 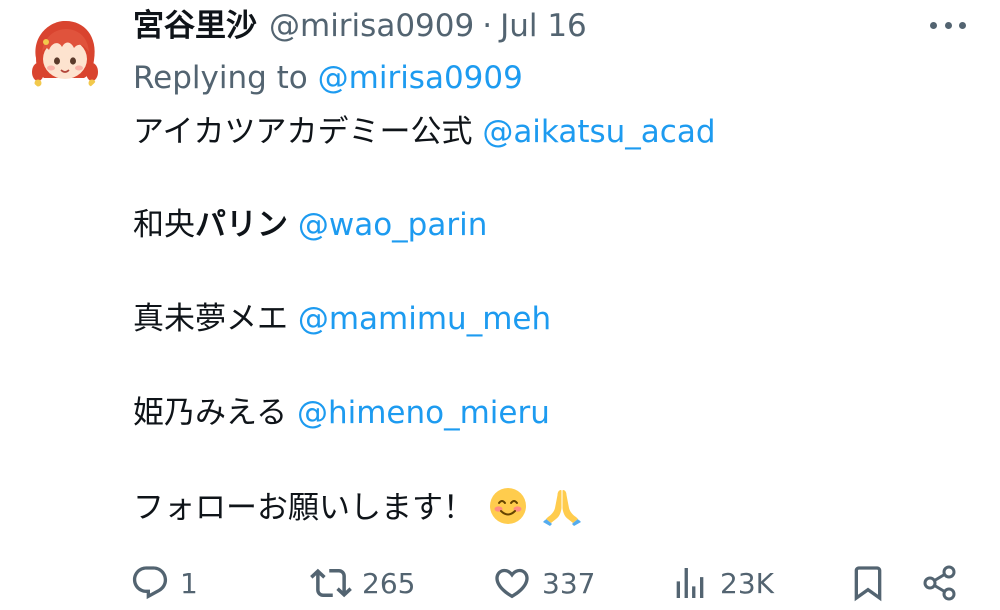 What do you see at coordinates (569, 583) in the screenshot?
I see `like-count: 337` at bounding box center [569, 583].